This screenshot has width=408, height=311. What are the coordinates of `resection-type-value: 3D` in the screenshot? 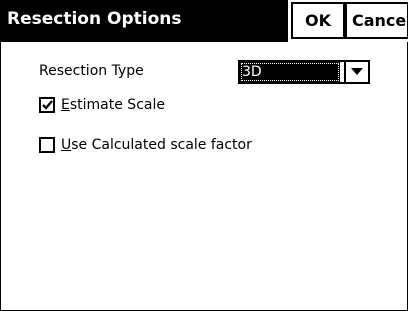 It's located at (290, 72).